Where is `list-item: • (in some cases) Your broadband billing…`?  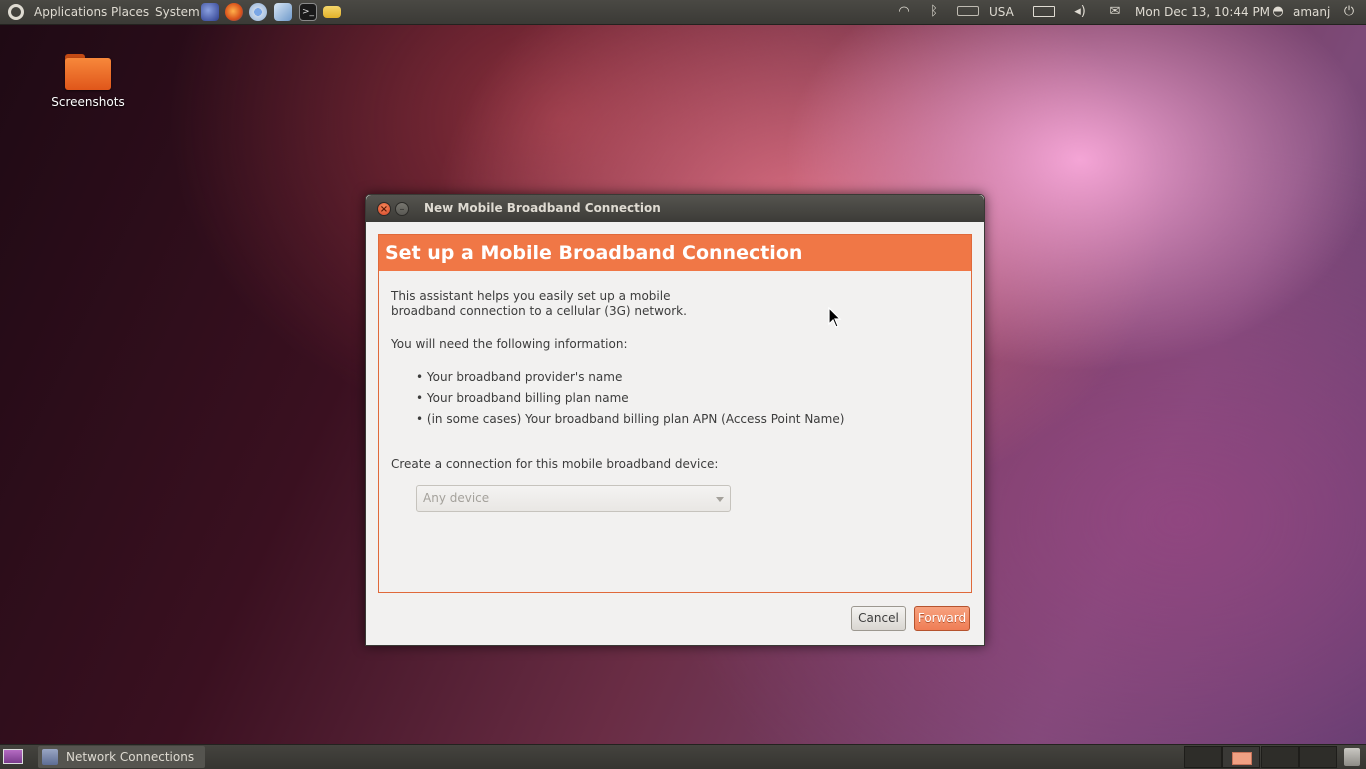 list-item: • (in some cases) Your broadband billing… is located at coordinates (630, 419).